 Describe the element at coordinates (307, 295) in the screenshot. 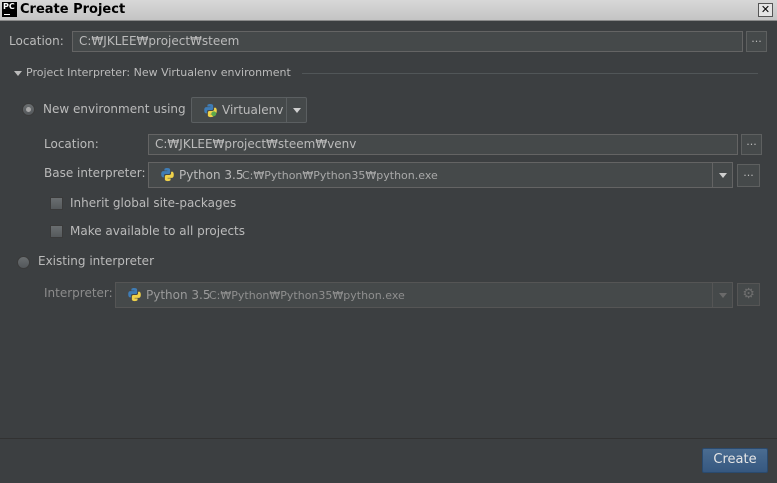

I see `existing-interpreter-path: C:₩Python₩Python35₩python.exe` at that location.